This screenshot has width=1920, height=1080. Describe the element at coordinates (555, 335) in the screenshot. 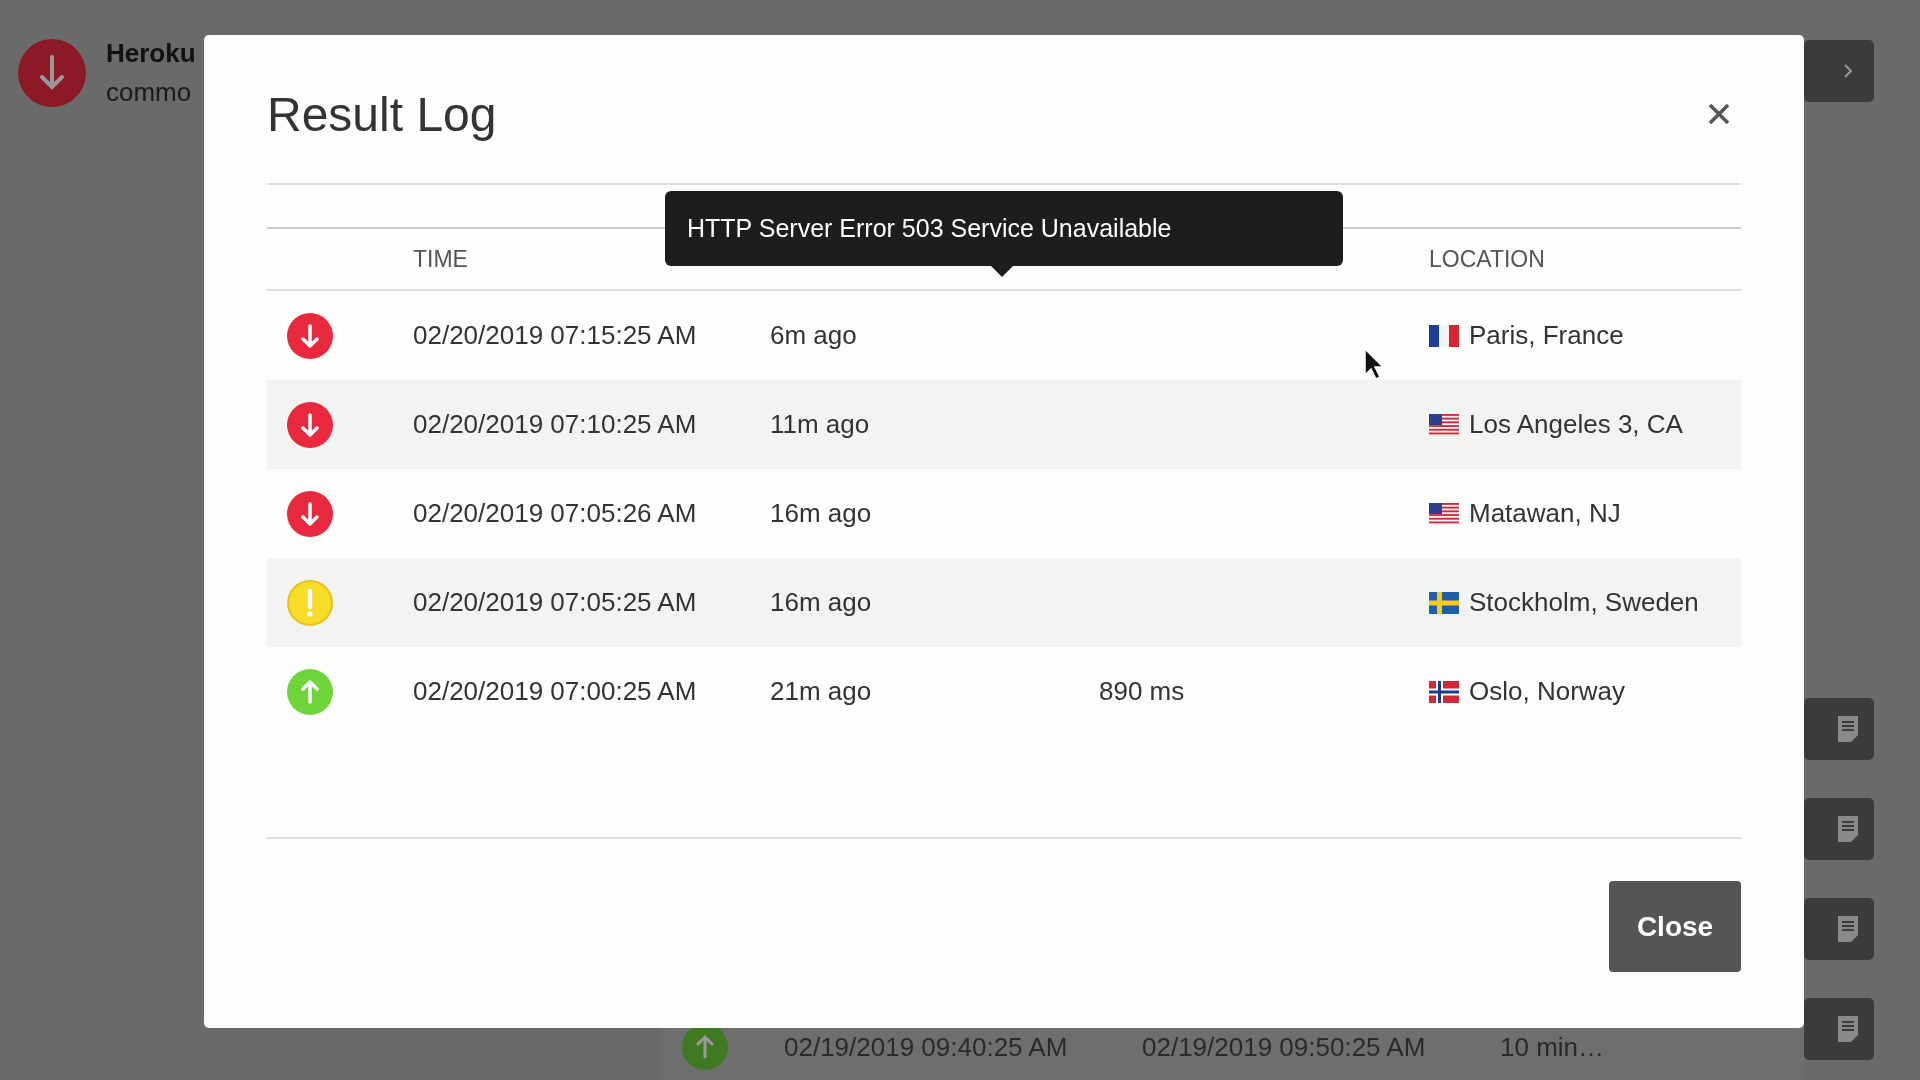

I see `time-cell-text: 02/20/2019 07:15:25 AM` at that location.